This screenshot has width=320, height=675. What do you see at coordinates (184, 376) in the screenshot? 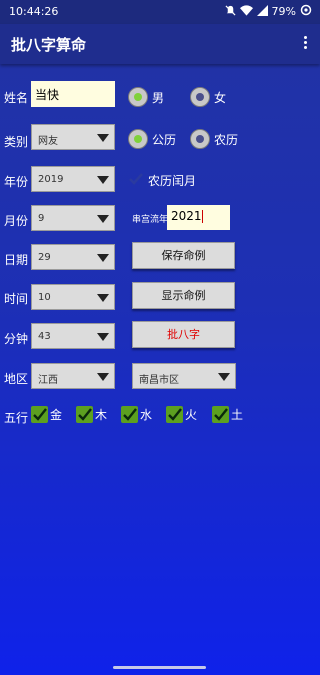
I see `district-spinner: 南昌市区` at bounding box center [184, 376].